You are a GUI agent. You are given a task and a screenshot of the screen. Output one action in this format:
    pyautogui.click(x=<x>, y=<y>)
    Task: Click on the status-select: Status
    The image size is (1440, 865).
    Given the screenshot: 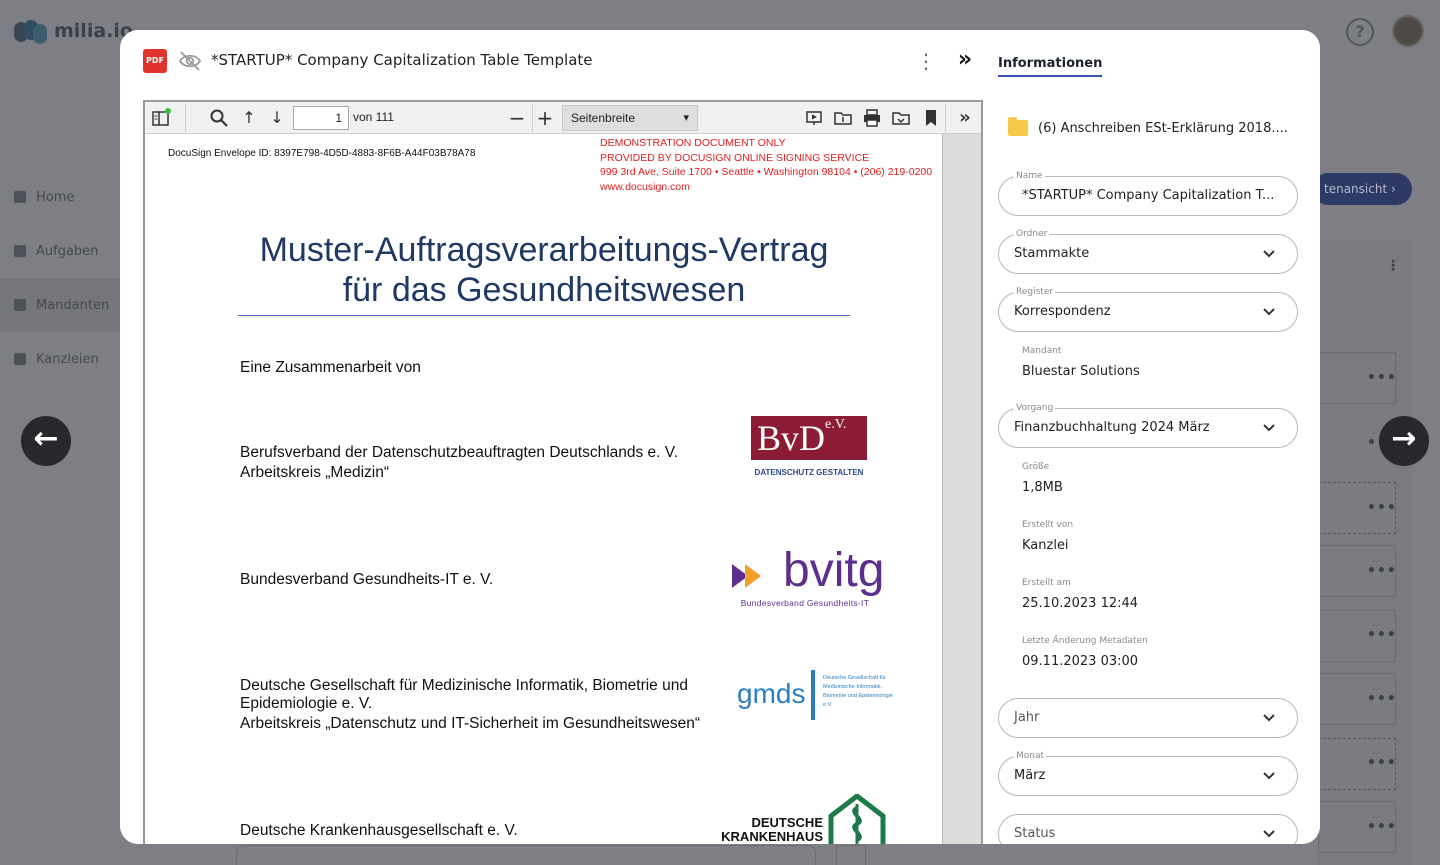 What is the action you would take?
    pyautogui.click(x=1148, y=829)
    